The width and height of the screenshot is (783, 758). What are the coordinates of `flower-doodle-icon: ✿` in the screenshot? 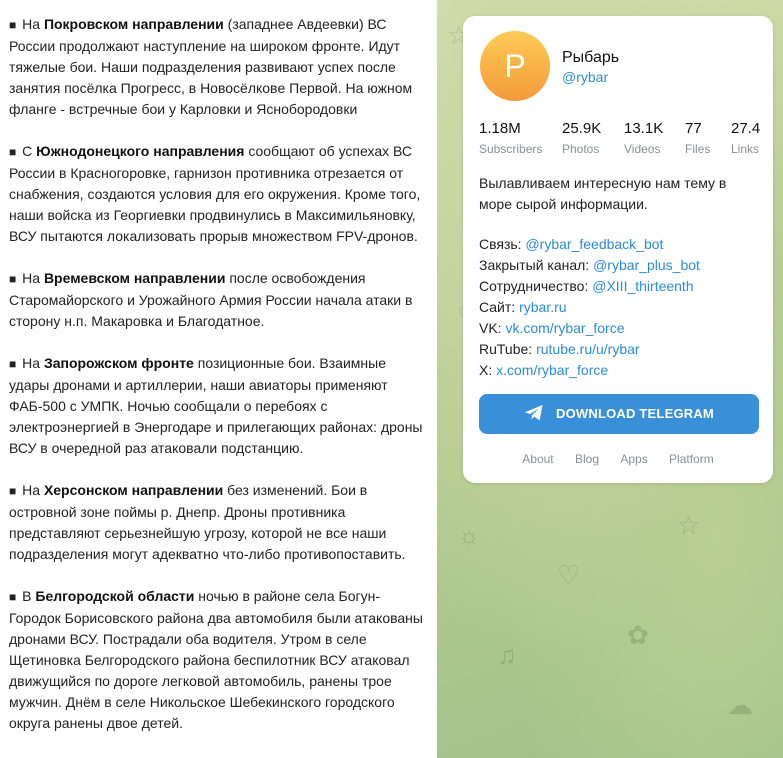 It's located at (638, 635).